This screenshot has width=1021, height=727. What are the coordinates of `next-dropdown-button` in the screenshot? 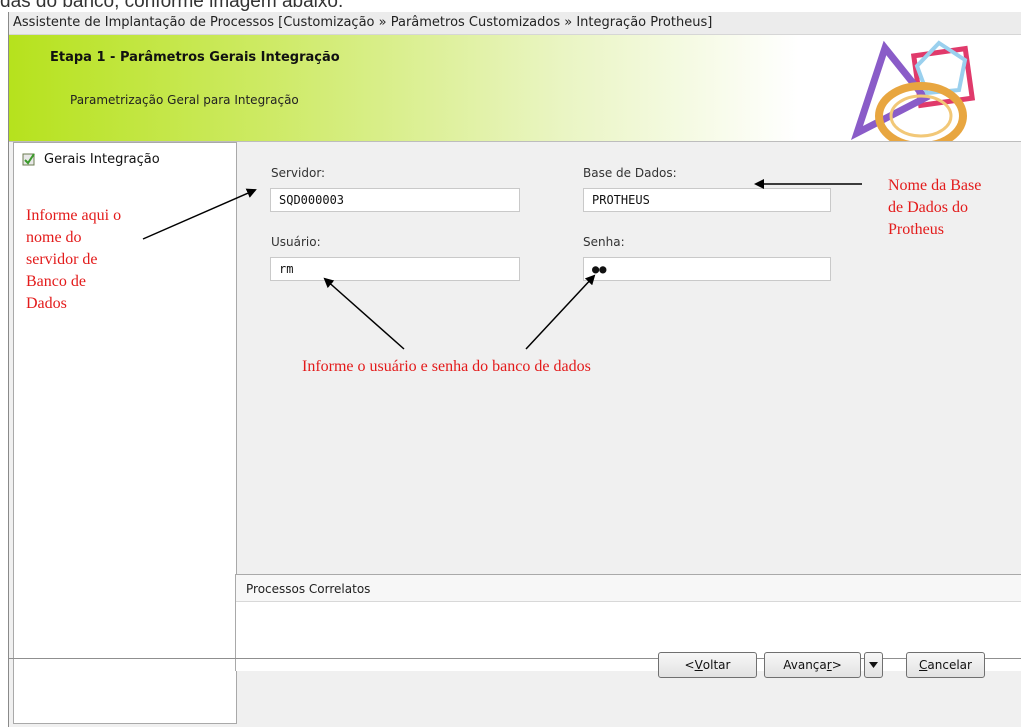 It's located at (873, 665).